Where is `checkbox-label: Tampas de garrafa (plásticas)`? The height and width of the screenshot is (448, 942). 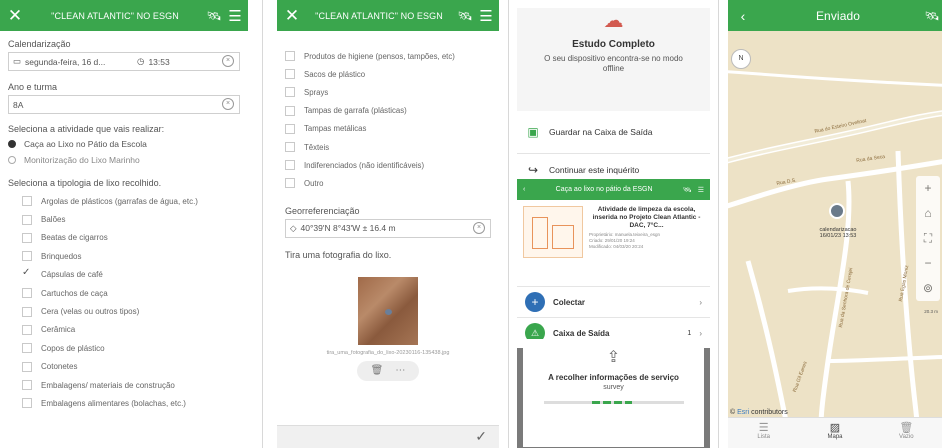 checkbox-label: Tampas de garrafa (plásticas) is located at coordinates (355, 111).